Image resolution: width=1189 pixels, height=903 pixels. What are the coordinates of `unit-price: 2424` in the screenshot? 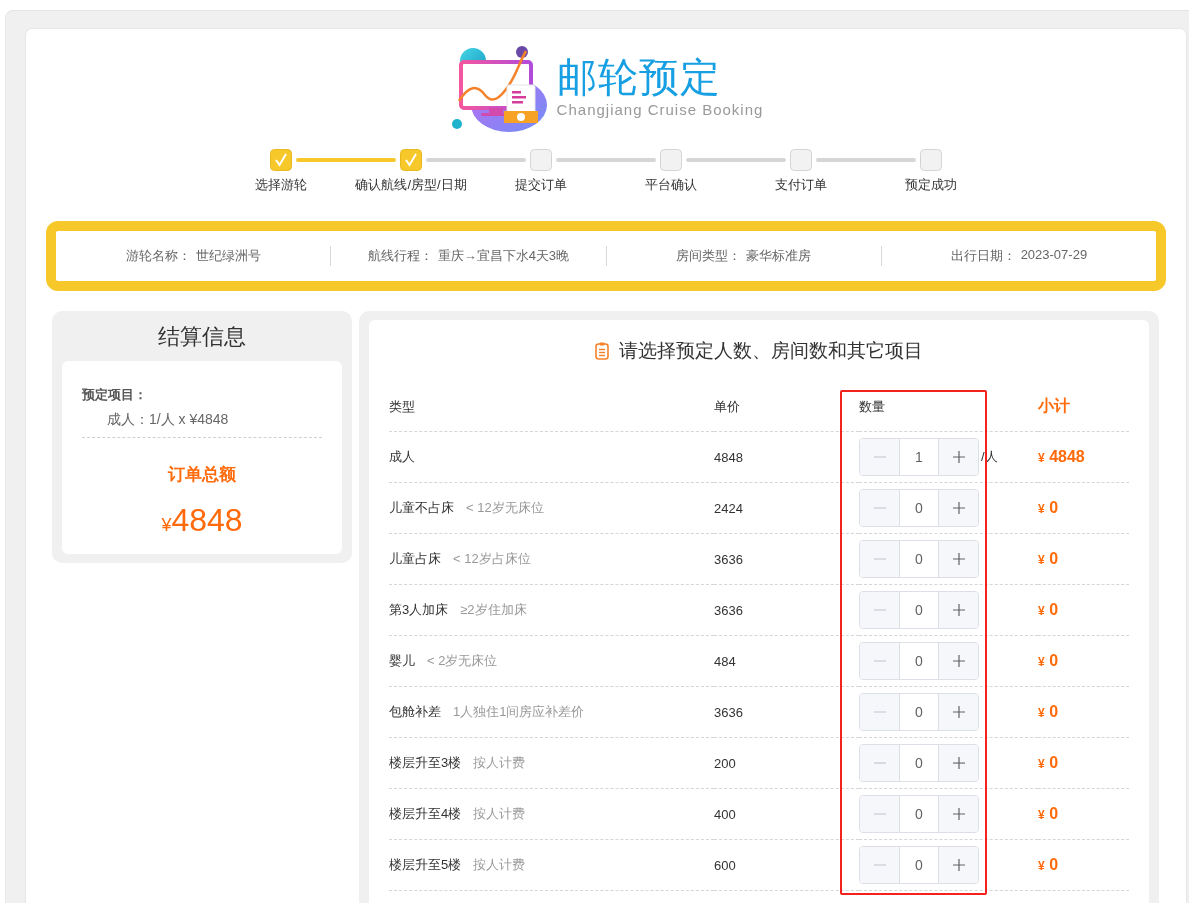 It's located at (728, 508).